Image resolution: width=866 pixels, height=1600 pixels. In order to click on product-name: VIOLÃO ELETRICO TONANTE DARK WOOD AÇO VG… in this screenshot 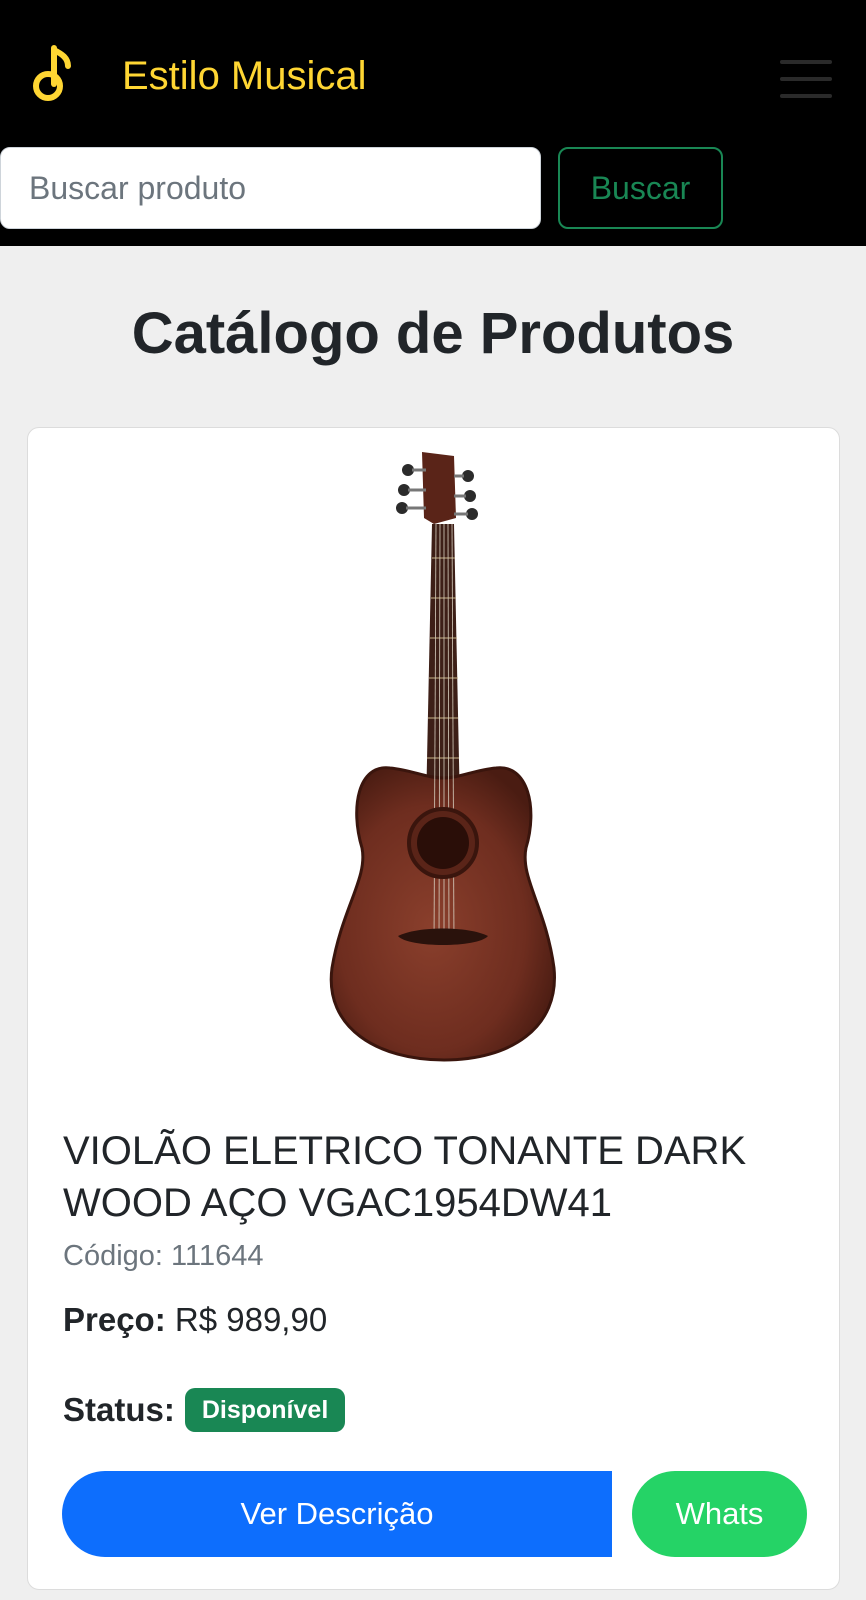, I will do `click(405, 1177)`.